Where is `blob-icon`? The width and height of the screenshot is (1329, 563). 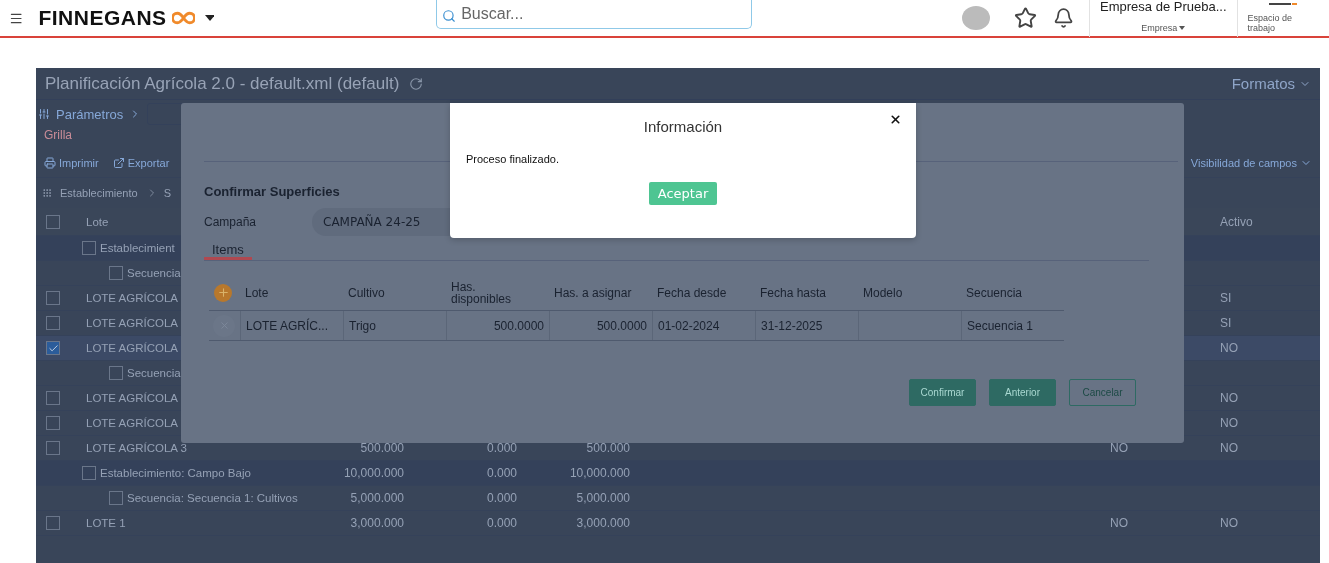
blob-icon is located at coordinates (975, 18).